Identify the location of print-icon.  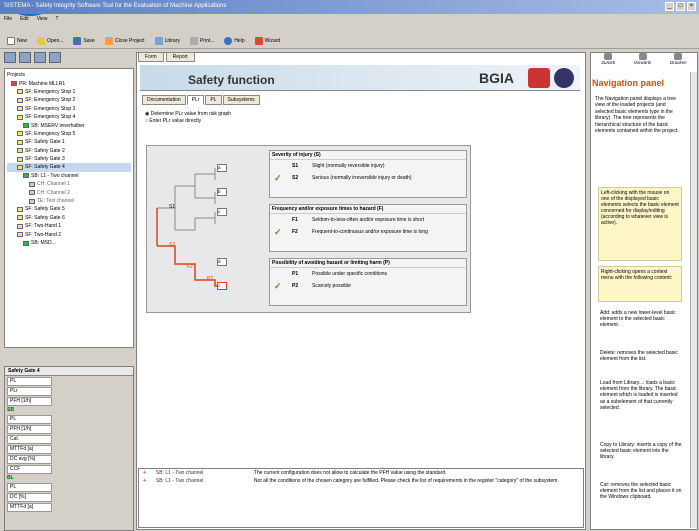
(678, 56).